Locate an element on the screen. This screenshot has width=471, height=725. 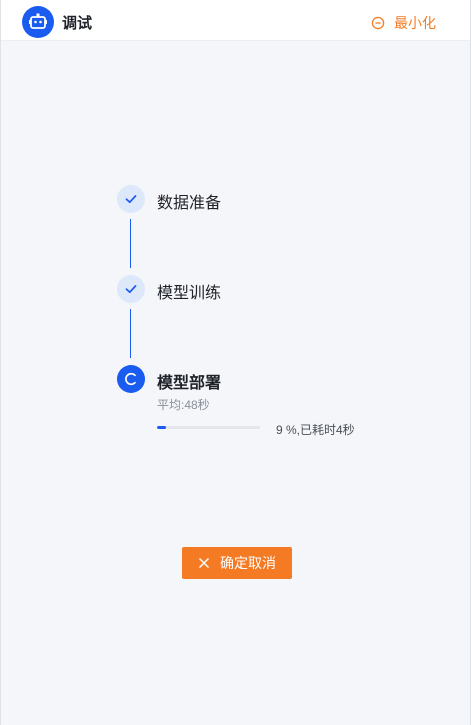
close-icon is located at coordinates (204, 563).